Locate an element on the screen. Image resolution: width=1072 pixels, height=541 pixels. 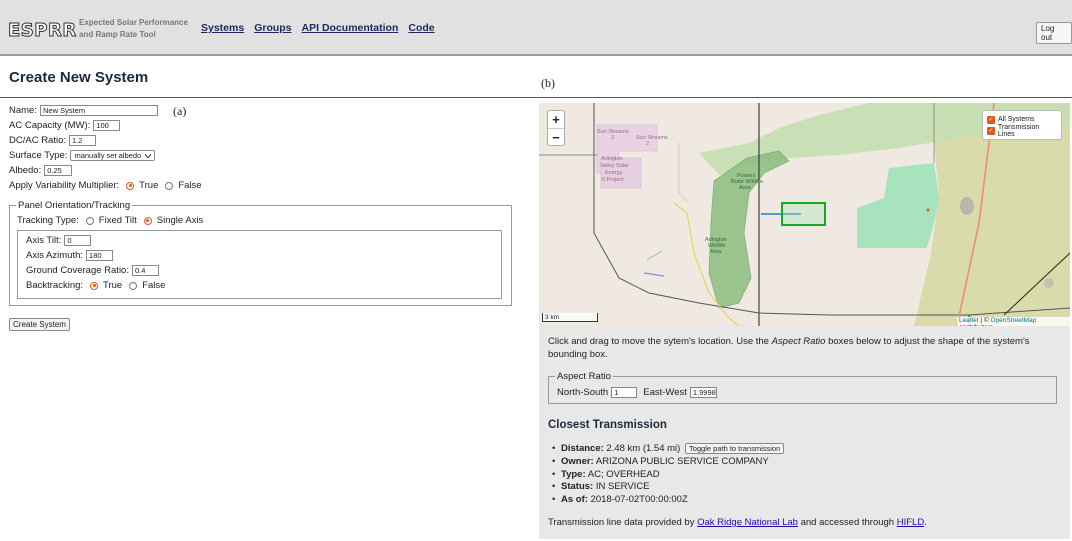
layer-control: ✓ All Systems ✓ Transmission Lines is located at coordinates (1022, 125).